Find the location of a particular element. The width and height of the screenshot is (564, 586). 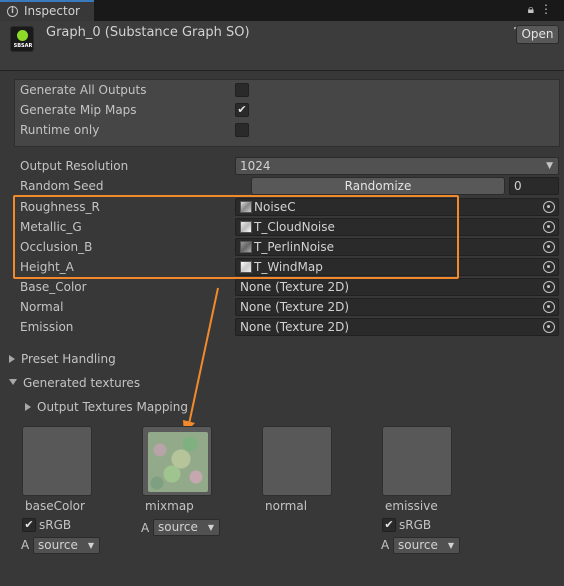

output-name: normal is located at coordinates (286, 506).